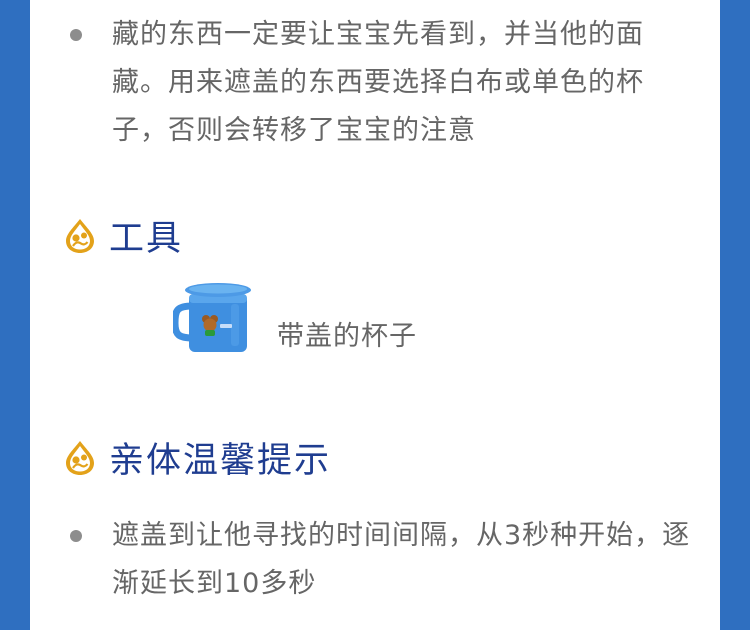  I want to click on tool-item: 带盖的杯子, so click(295, 319).